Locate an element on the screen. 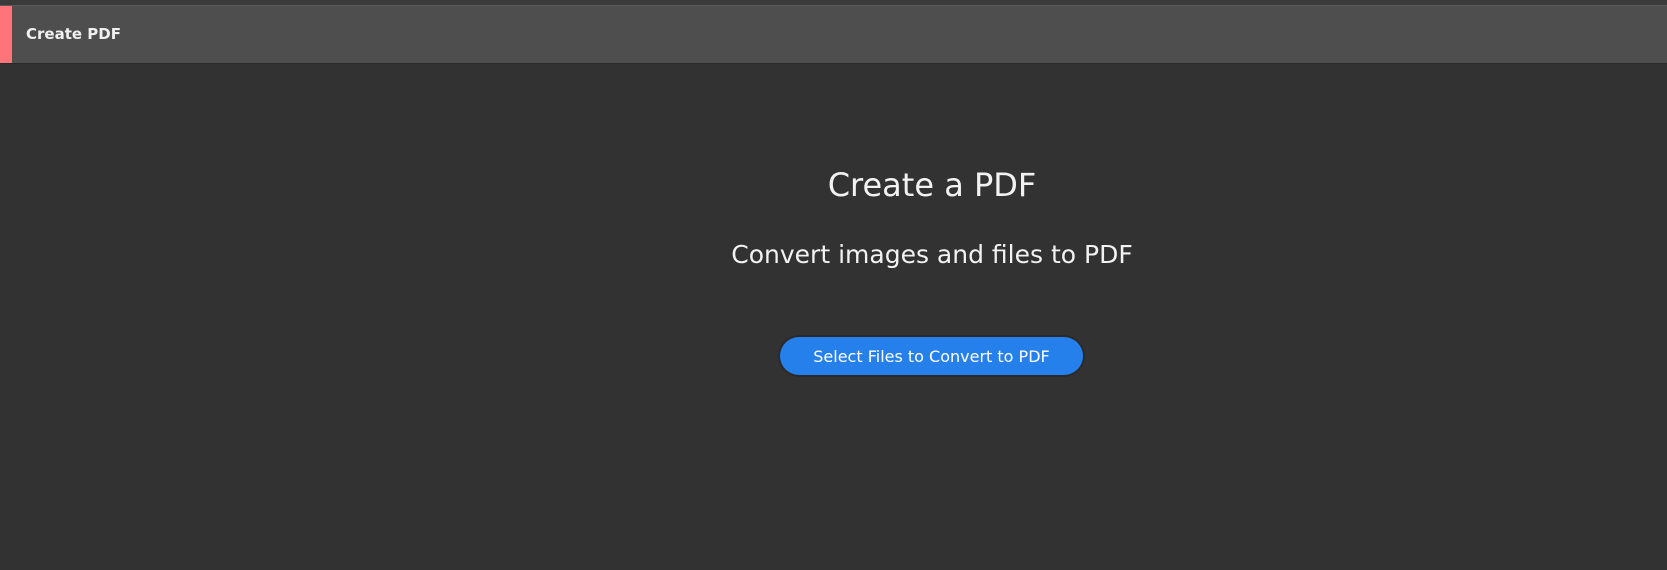  tool-accent-bar is located at coordinates (6, 34).